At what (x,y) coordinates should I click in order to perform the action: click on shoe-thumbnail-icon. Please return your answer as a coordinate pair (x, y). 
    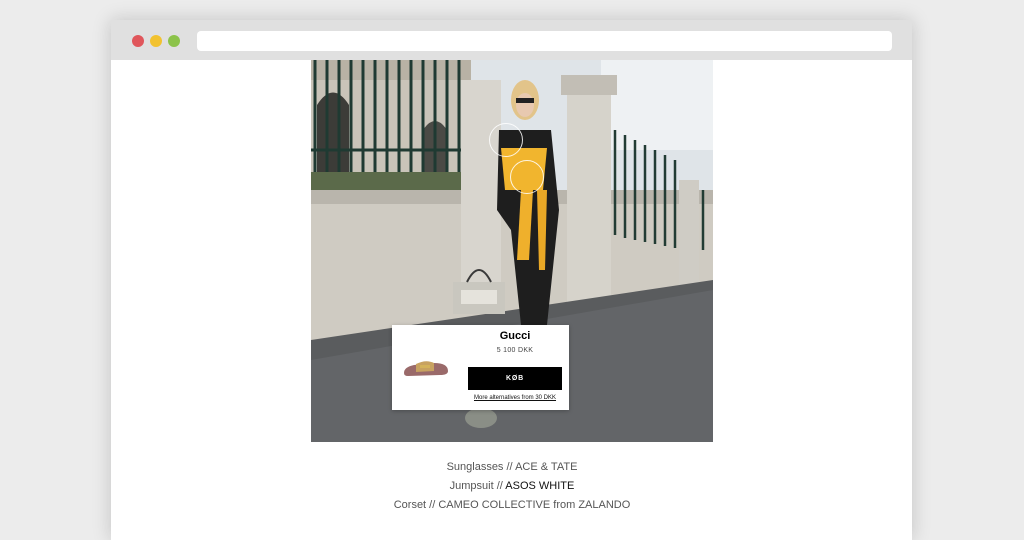
    Looking at the image, I should click on (426, 367).